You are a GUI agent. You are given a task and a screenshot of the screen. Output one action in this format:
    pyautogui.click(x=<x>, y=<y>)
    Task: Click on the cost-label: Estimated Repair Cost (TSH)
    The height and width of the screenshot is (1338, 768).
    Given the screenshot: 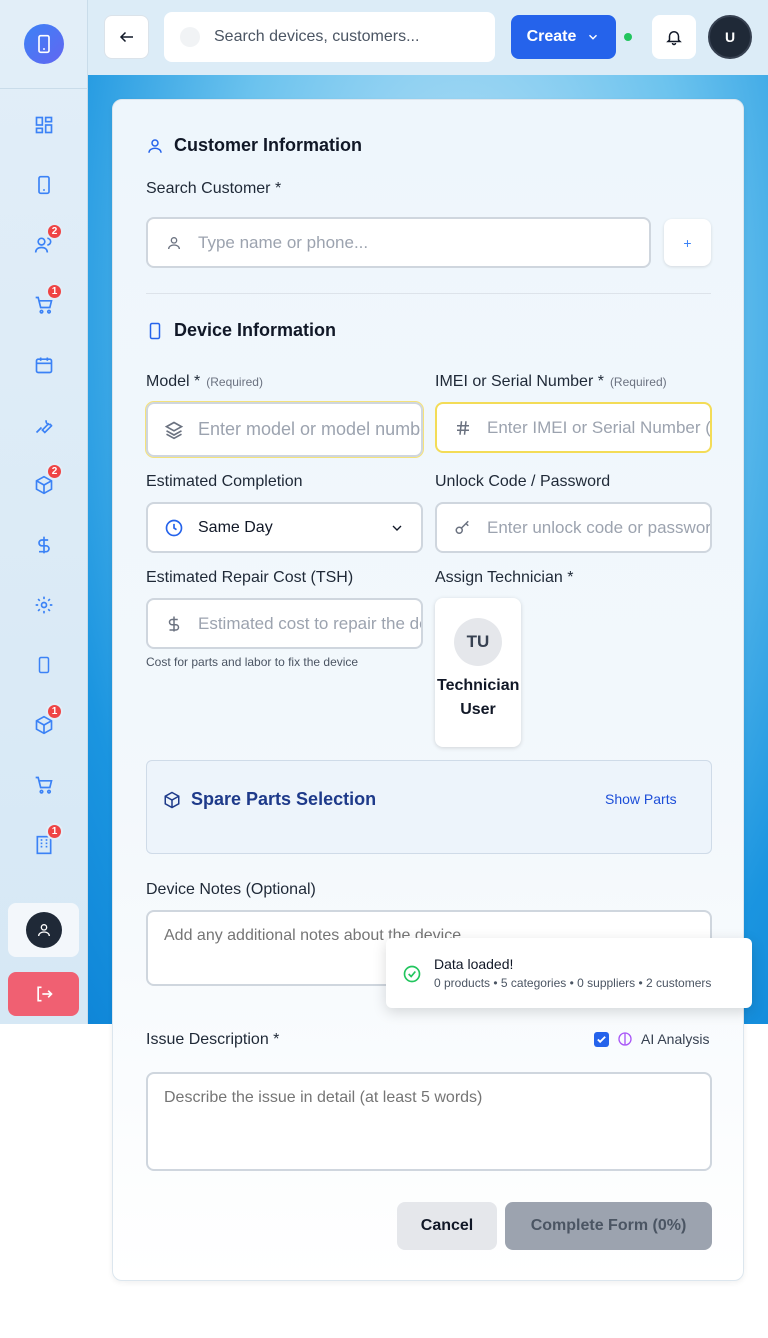 What is the action you would take?
    pyautogui.click(x=250, y=577)
    